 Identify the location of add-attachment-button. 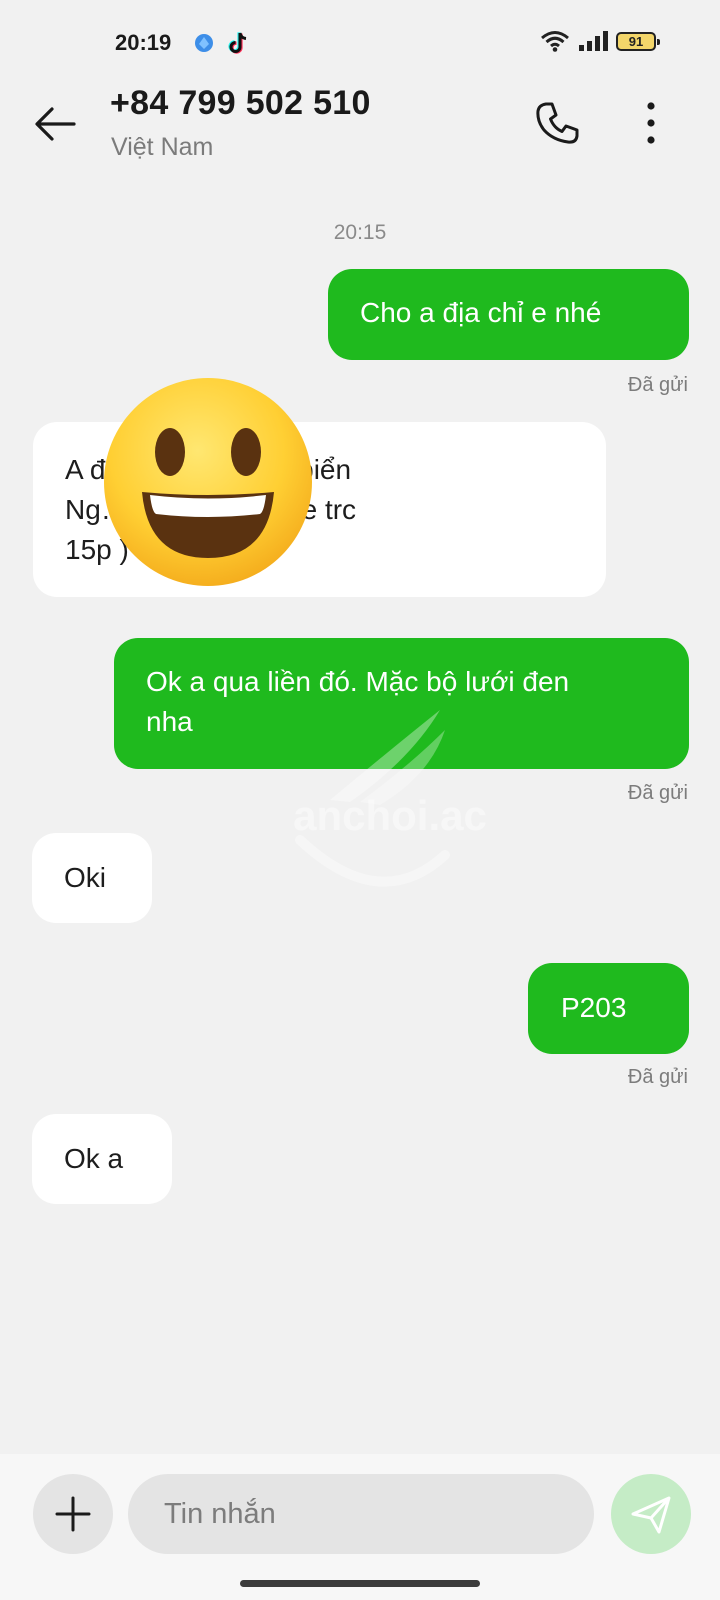
(73, 1514).